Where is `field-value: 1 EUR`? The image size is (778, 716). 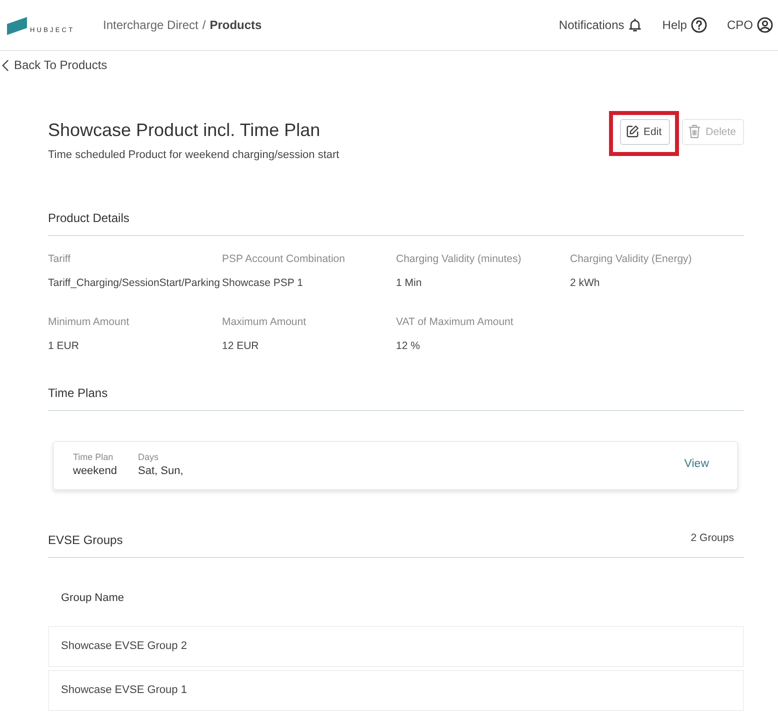
field-value: 1 EUR is located at coordinates (64, 346).